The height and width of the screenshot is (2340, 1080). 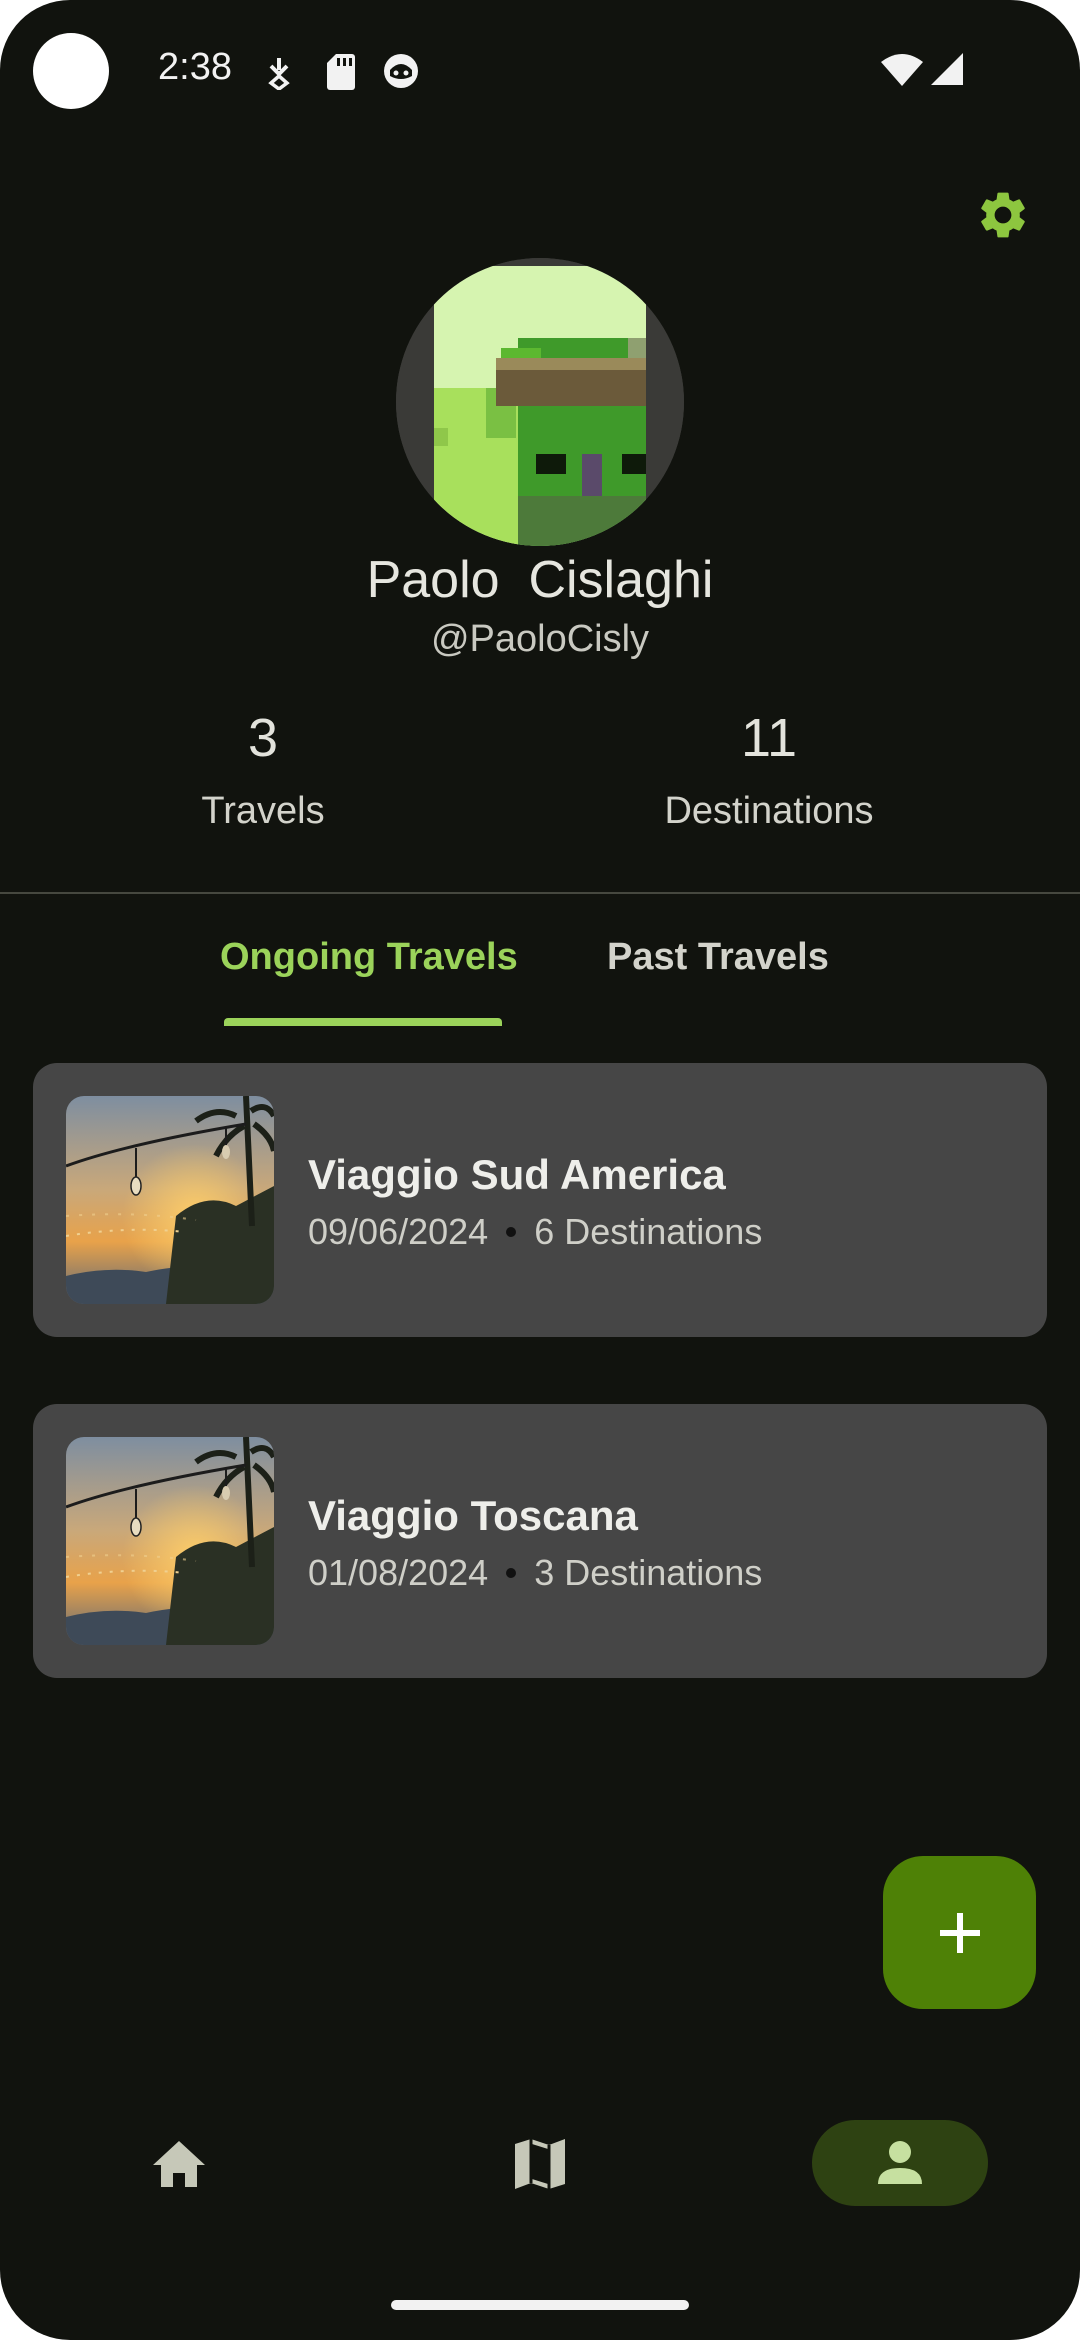 I want to click on add-travel-button, so click(x=959, y=1932).